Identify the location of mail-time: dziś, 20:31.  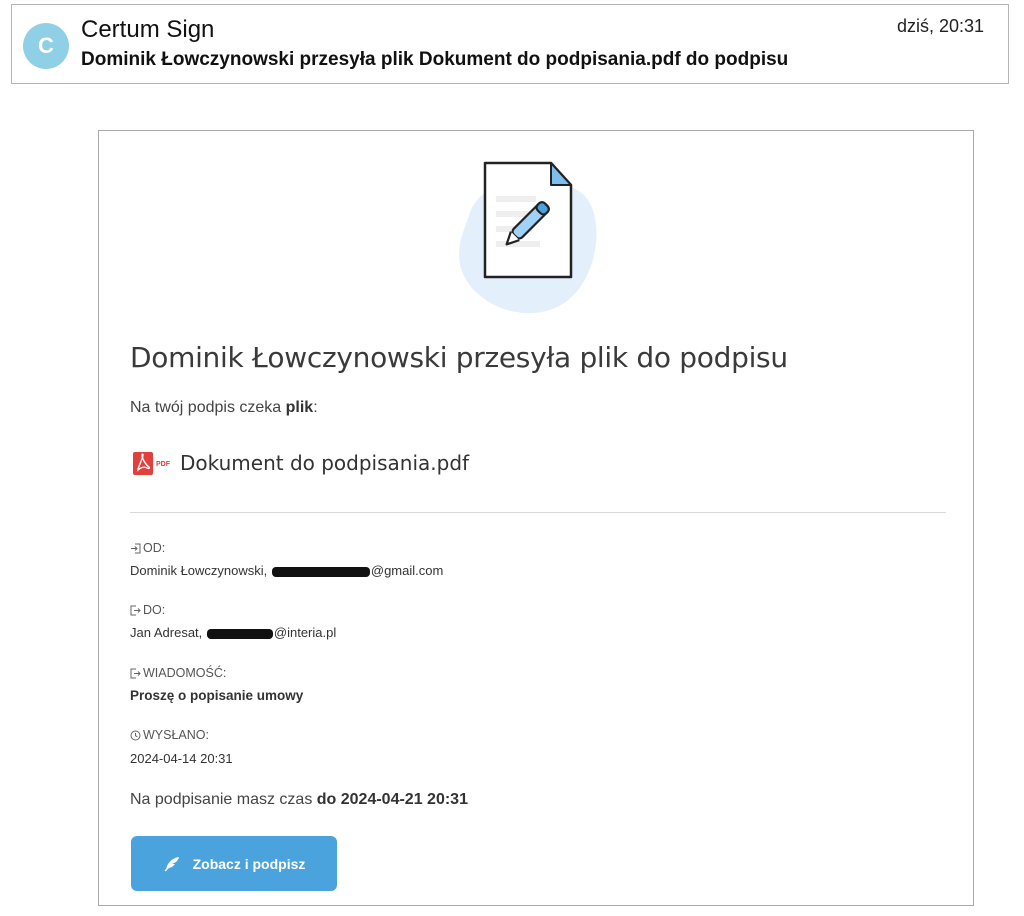
(940, 26).